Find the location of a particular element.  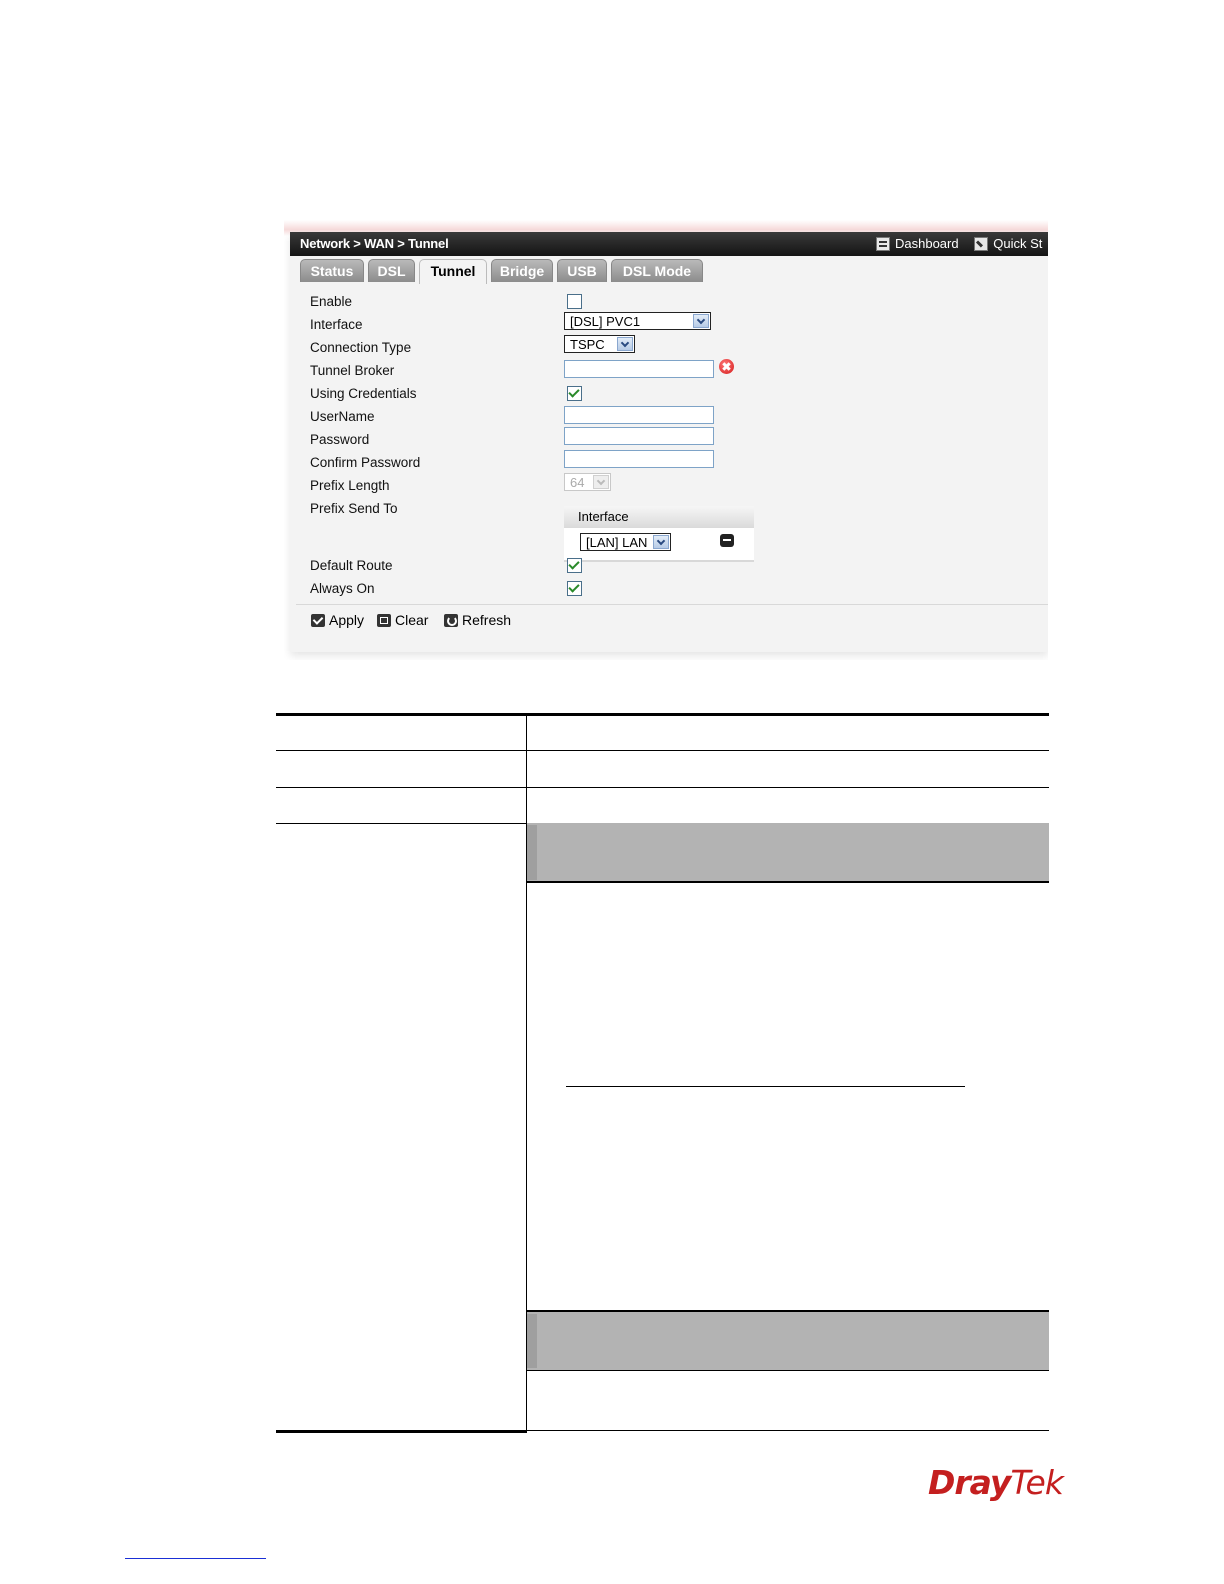

check-icon is located at coordinates (318, 620).